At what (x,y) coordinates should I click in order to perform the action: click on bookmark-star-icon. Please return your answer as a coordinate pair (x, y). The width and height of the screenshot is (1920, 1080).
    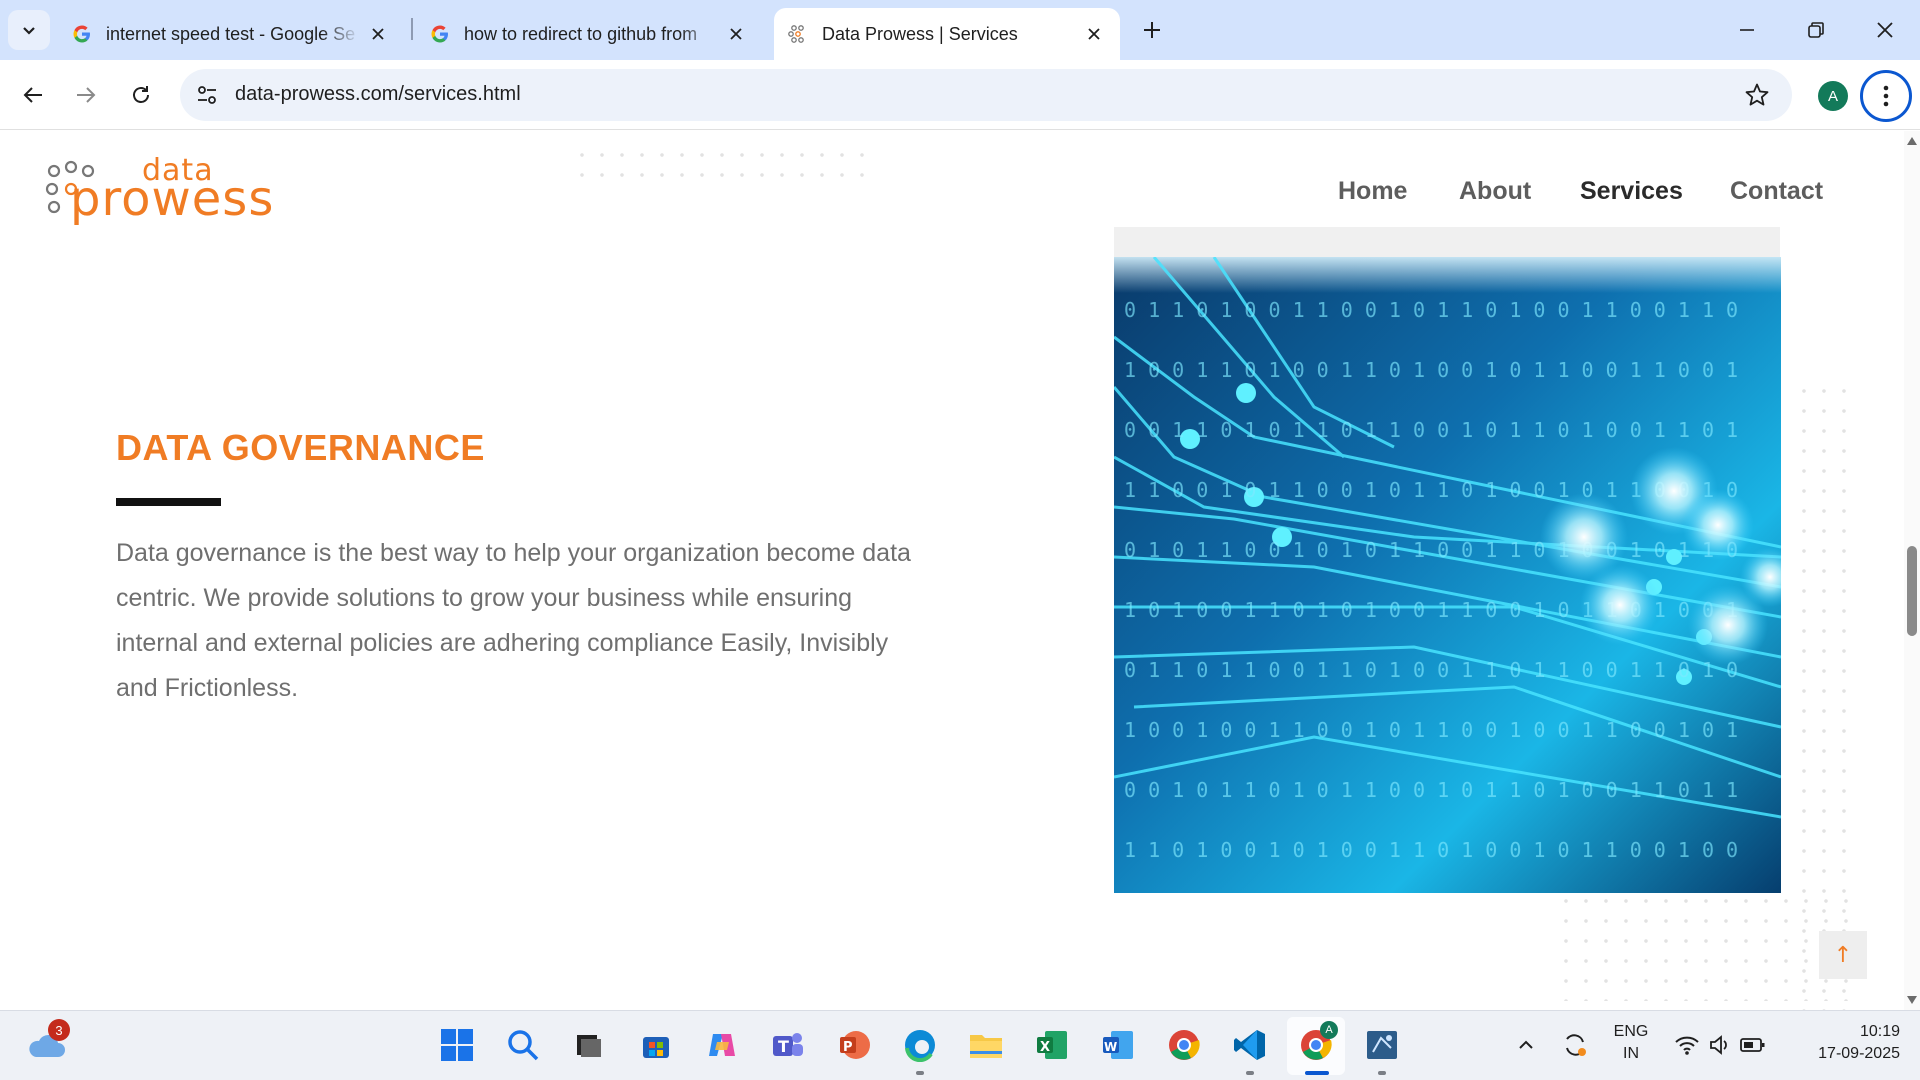
    Looking at the image, I should click on (1757, 95).